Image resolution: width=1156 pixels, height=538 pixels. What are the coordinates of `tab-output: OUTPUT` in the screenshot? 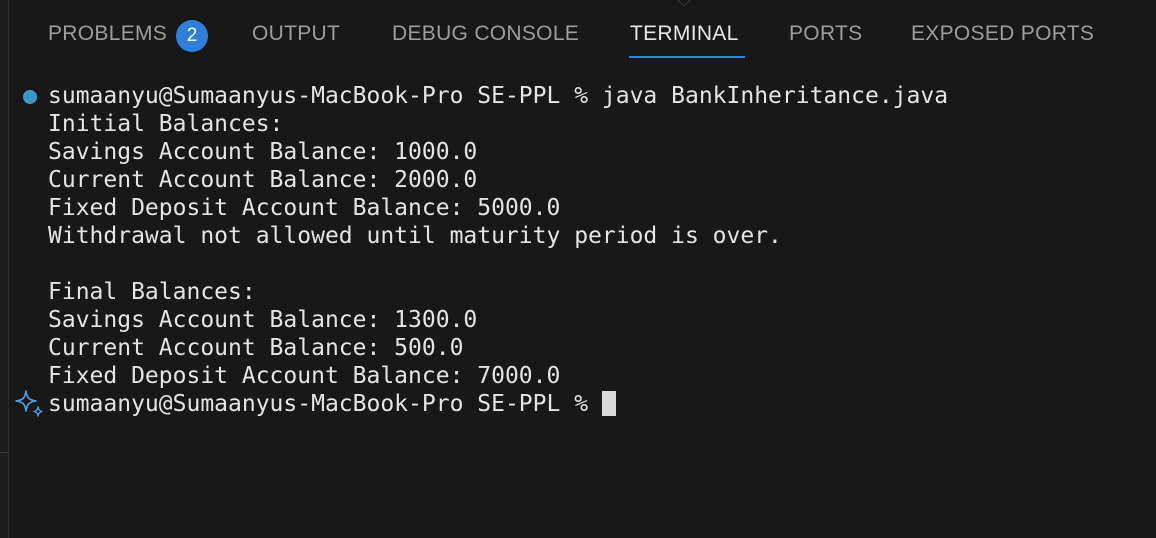 It's located at (296, 37).